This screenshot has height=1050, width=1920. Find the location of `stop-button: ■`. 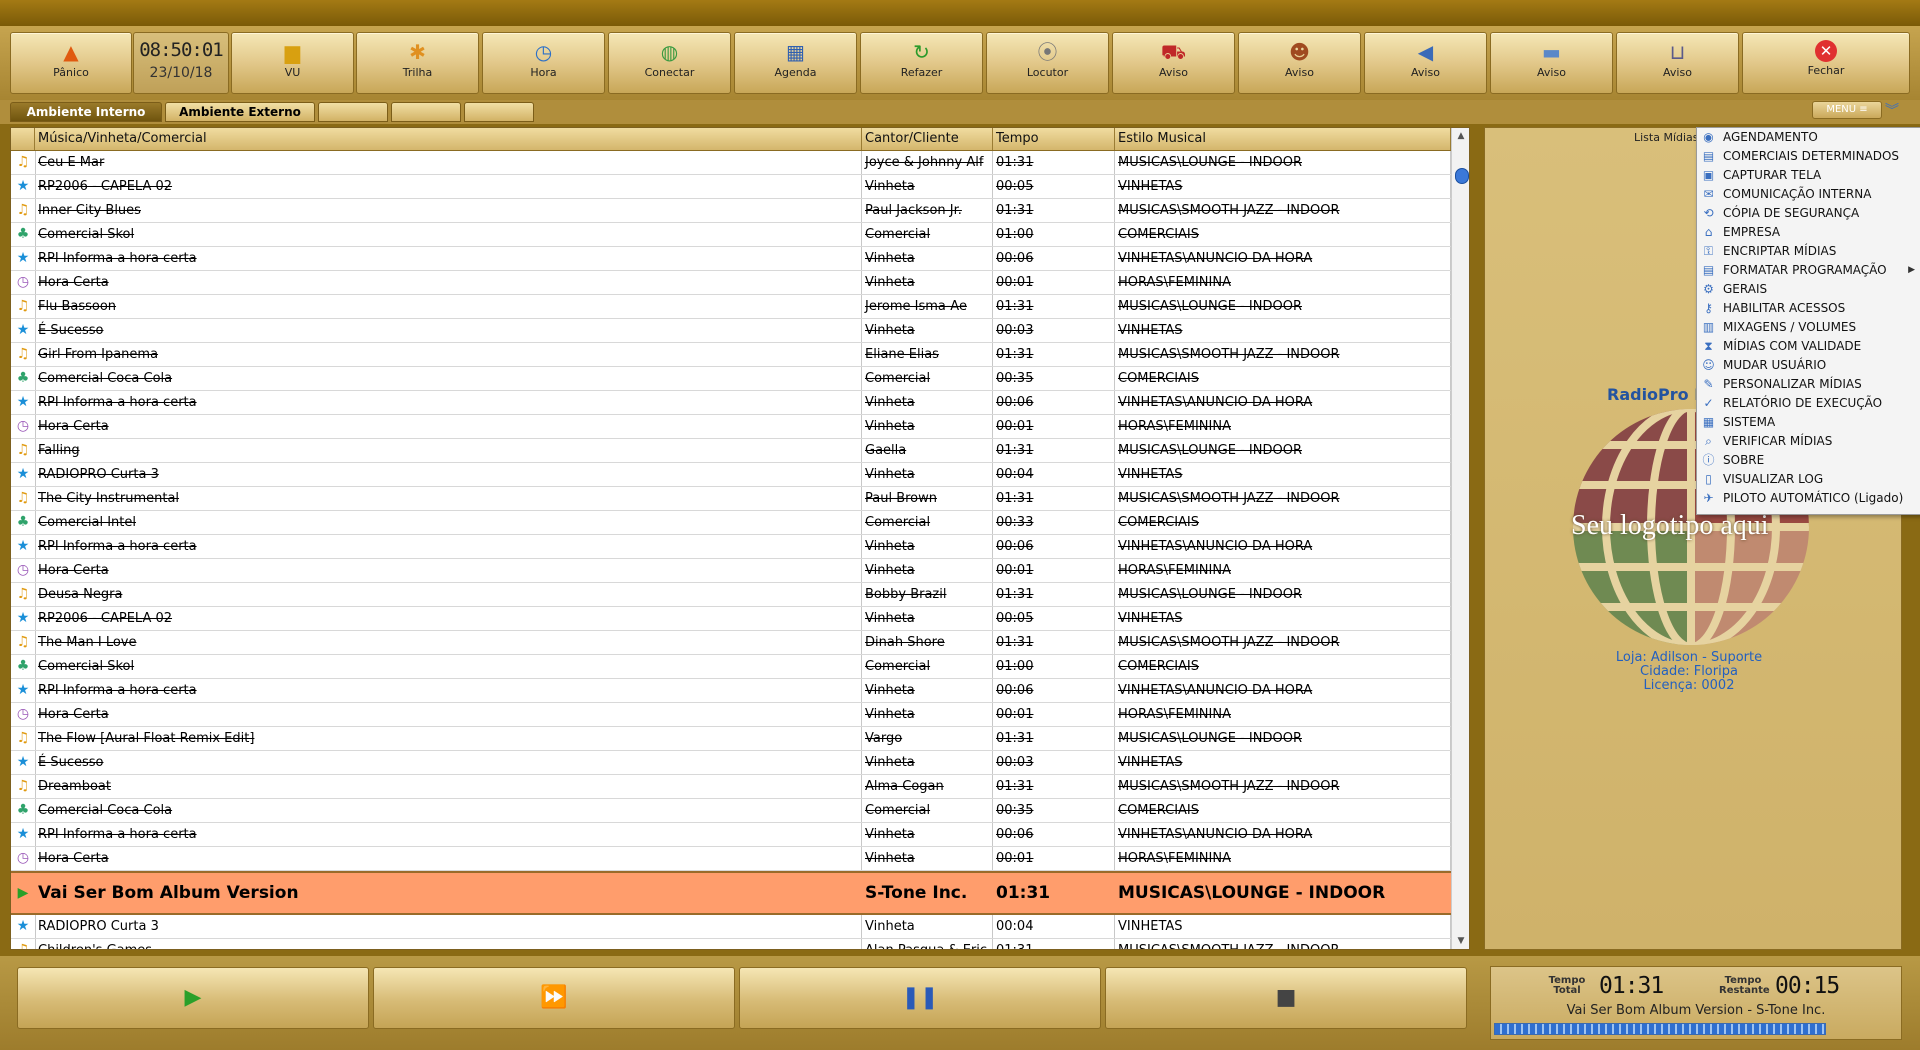

stop-button: ■ is located at coordinates (1286, 998).